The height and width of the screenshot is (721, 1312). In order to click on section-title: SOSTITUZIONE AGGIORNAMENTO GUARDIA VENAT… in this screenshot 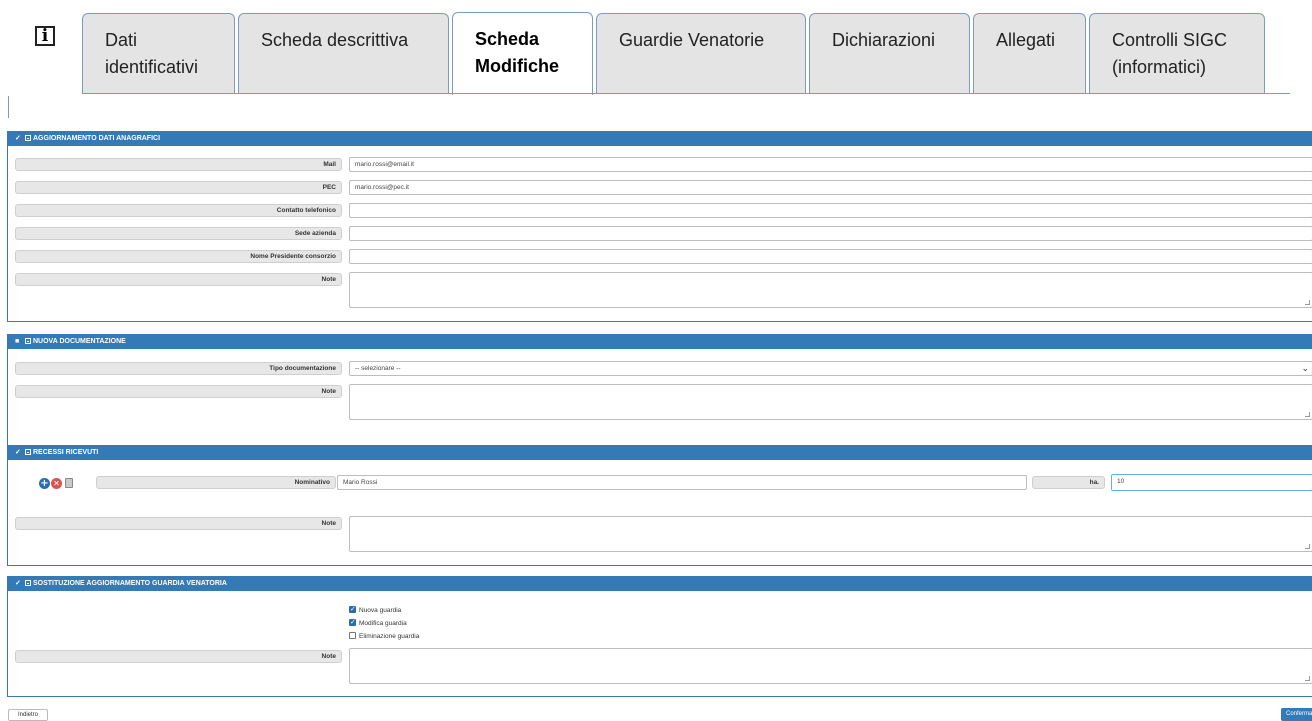, I will do `click(130, 583)`.